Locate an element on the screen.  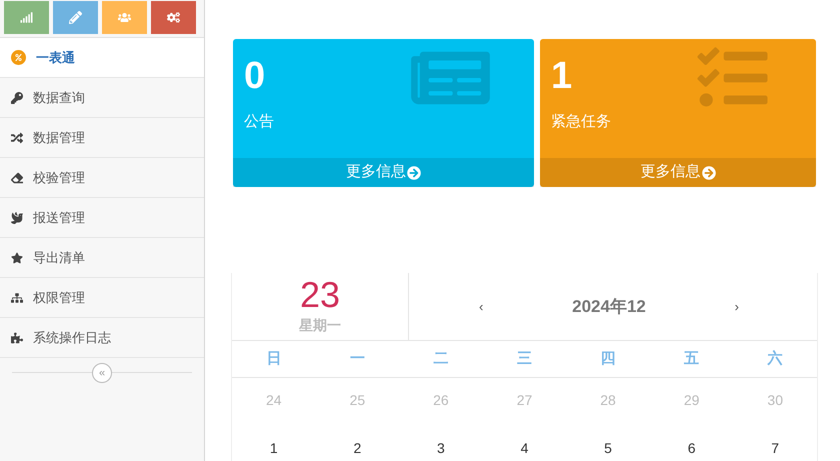
gears-icon is located at coordinates (173, 17).